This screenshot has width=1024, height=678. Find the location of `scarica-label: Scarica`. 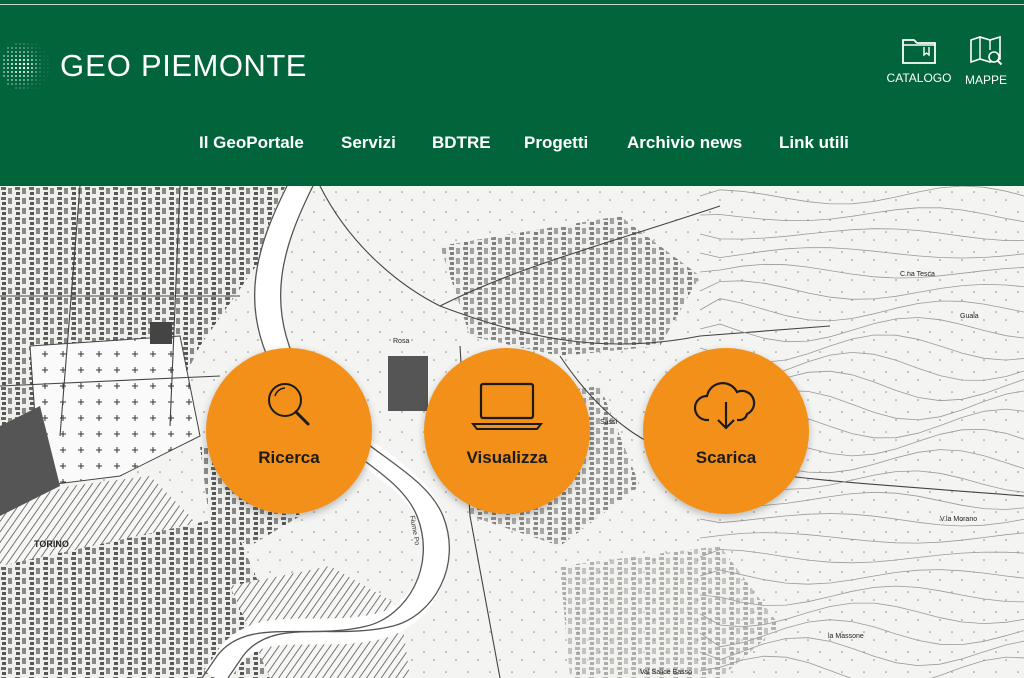

scarica-label: Scarica is located at coordinates (726, 457).